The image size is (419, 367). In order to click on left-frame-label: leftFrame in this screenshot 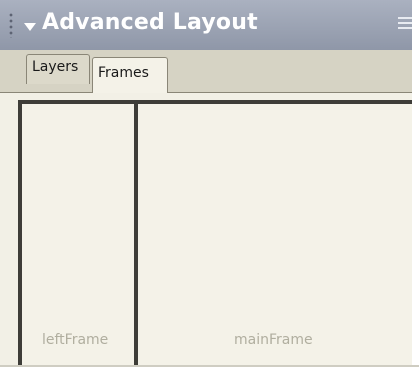, I will do `click(75, 340)`.